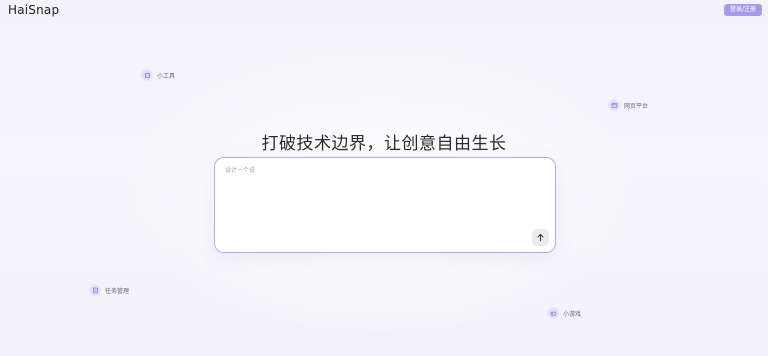 This screenshot has height=356, width=768. I want to click on prompt-box, so click(385, 205).